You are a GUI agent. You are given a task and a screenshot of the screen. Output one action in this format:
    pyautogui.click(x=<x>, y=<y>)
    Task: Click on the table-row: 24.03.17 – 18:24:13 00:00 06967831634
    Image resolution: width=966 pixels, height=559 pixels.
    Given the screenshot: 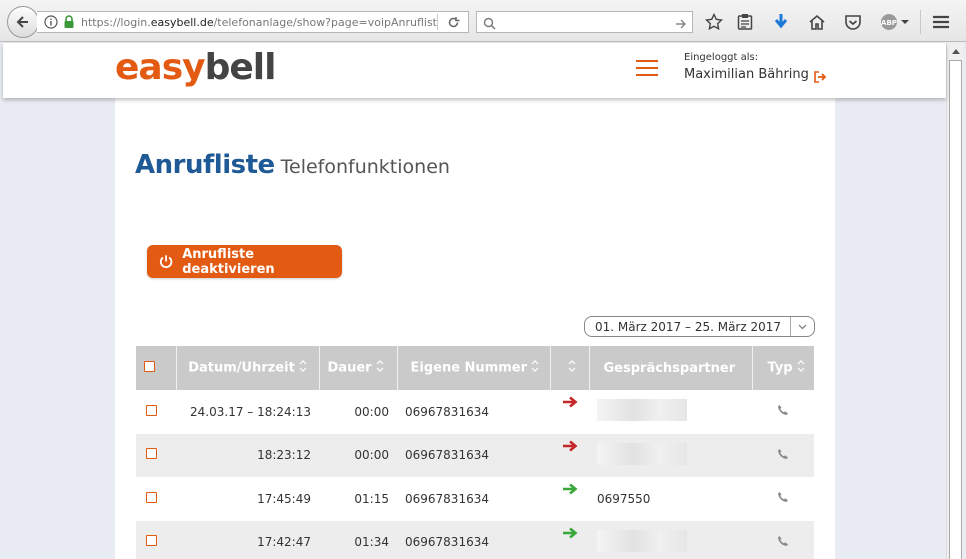 What is the action you would take?
    pyautogui.click(x=475, y=412)
    